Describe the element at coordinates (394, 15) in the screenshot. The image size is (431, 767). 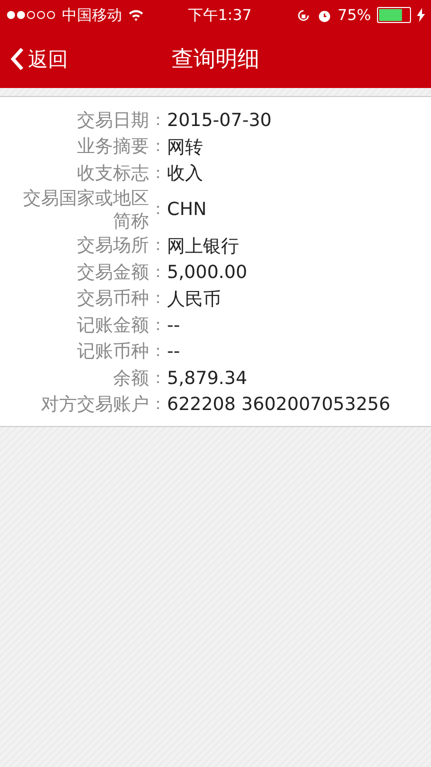
I see `battery-icon` at that location.